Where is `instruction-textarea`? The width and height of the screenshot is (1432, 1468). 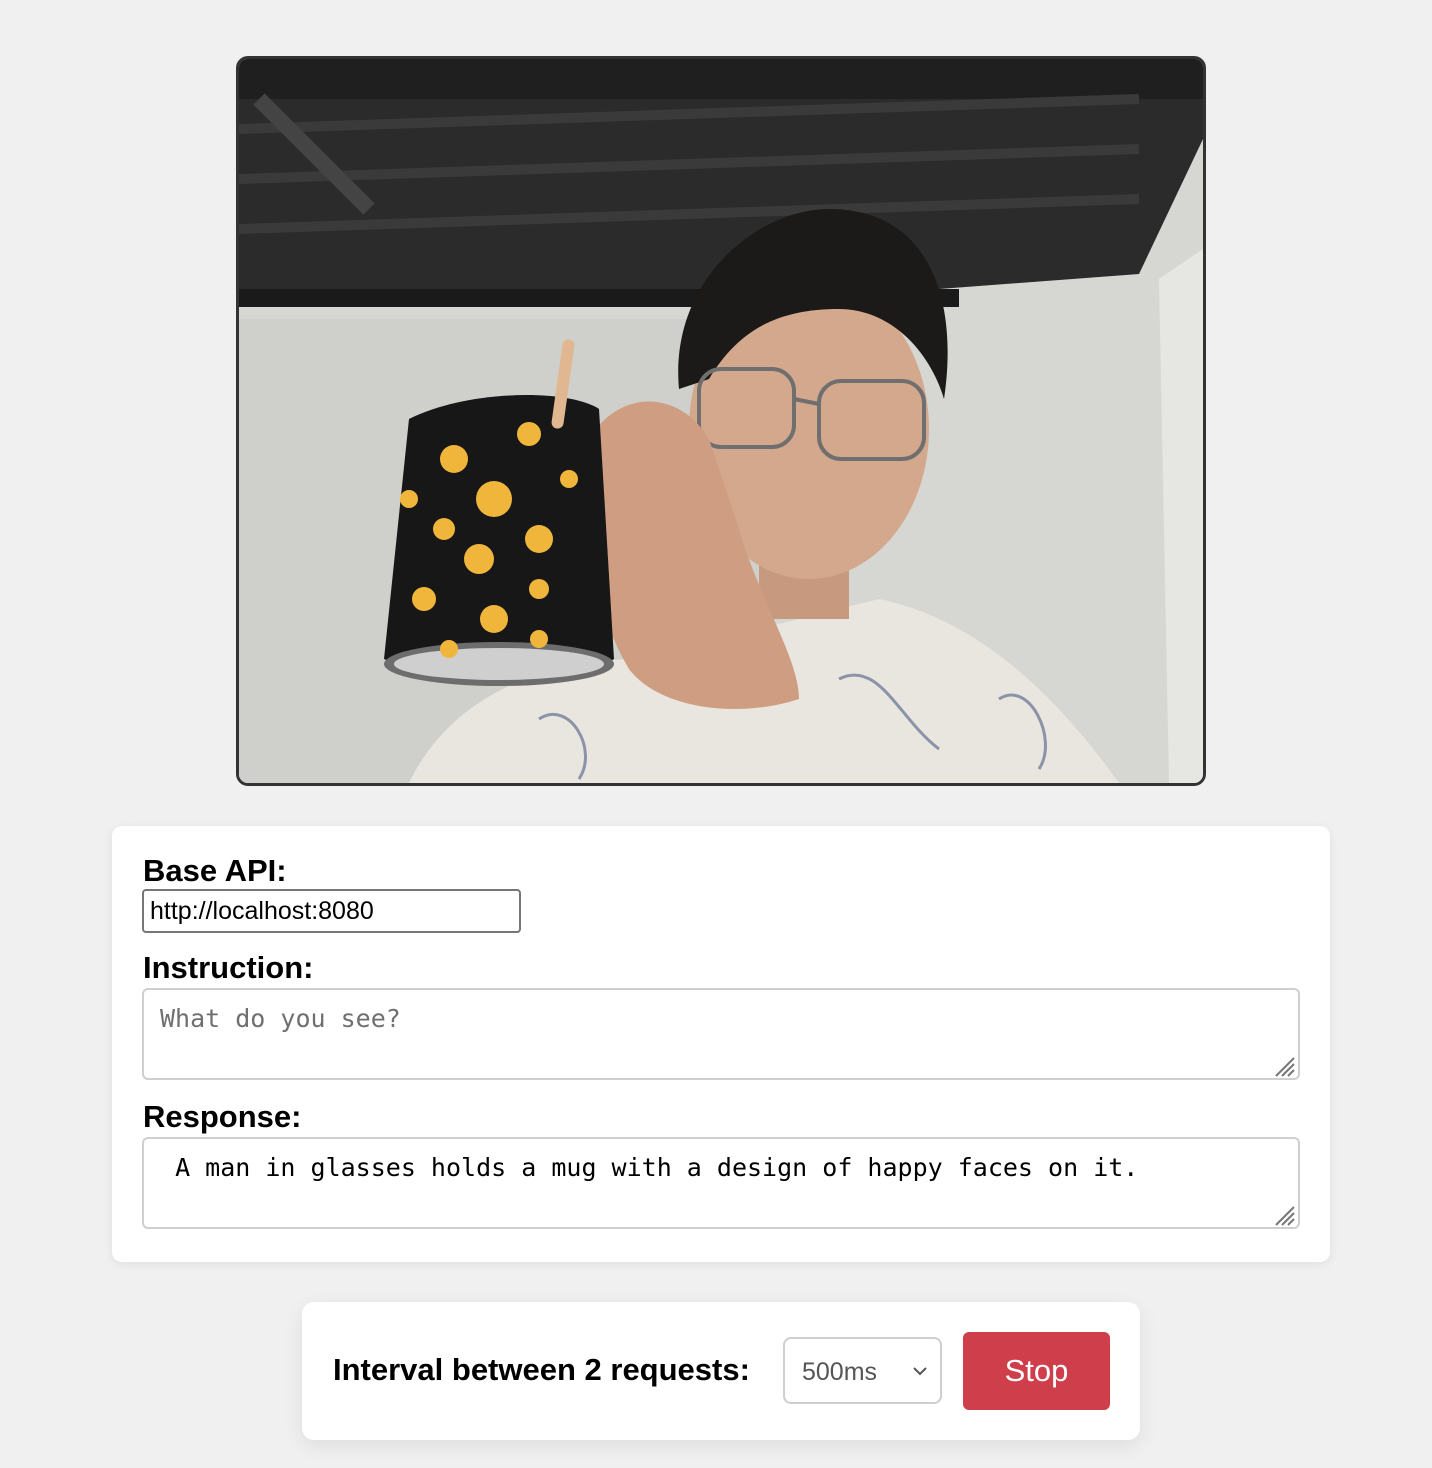
instruction-textarea is located at coordinates (721, 1034).